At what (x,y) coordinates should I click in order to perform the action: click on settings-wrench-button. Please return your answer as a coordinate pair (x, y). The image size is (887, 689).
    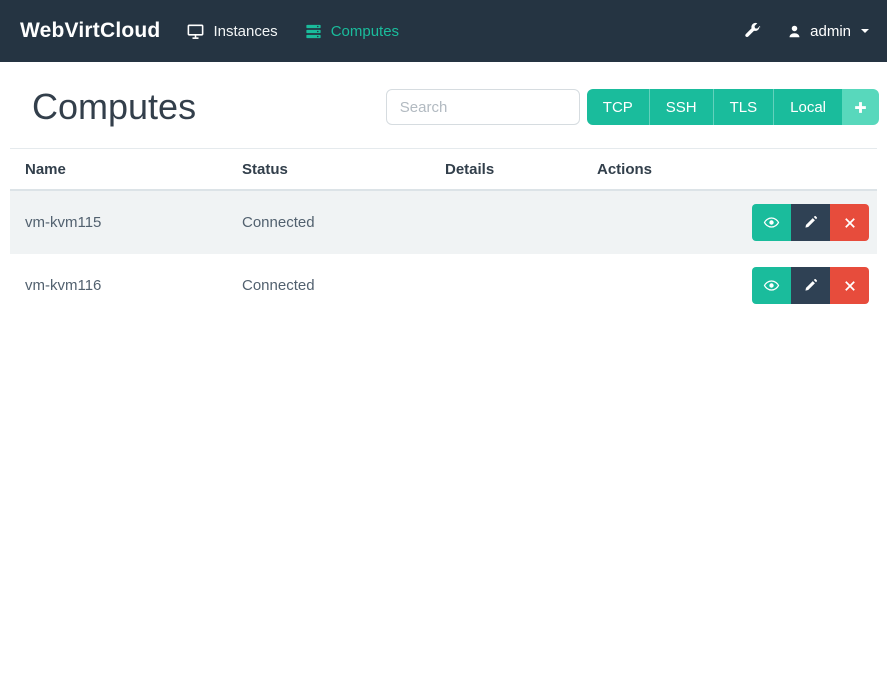
    Looking at the image, I should click on (752, 31).